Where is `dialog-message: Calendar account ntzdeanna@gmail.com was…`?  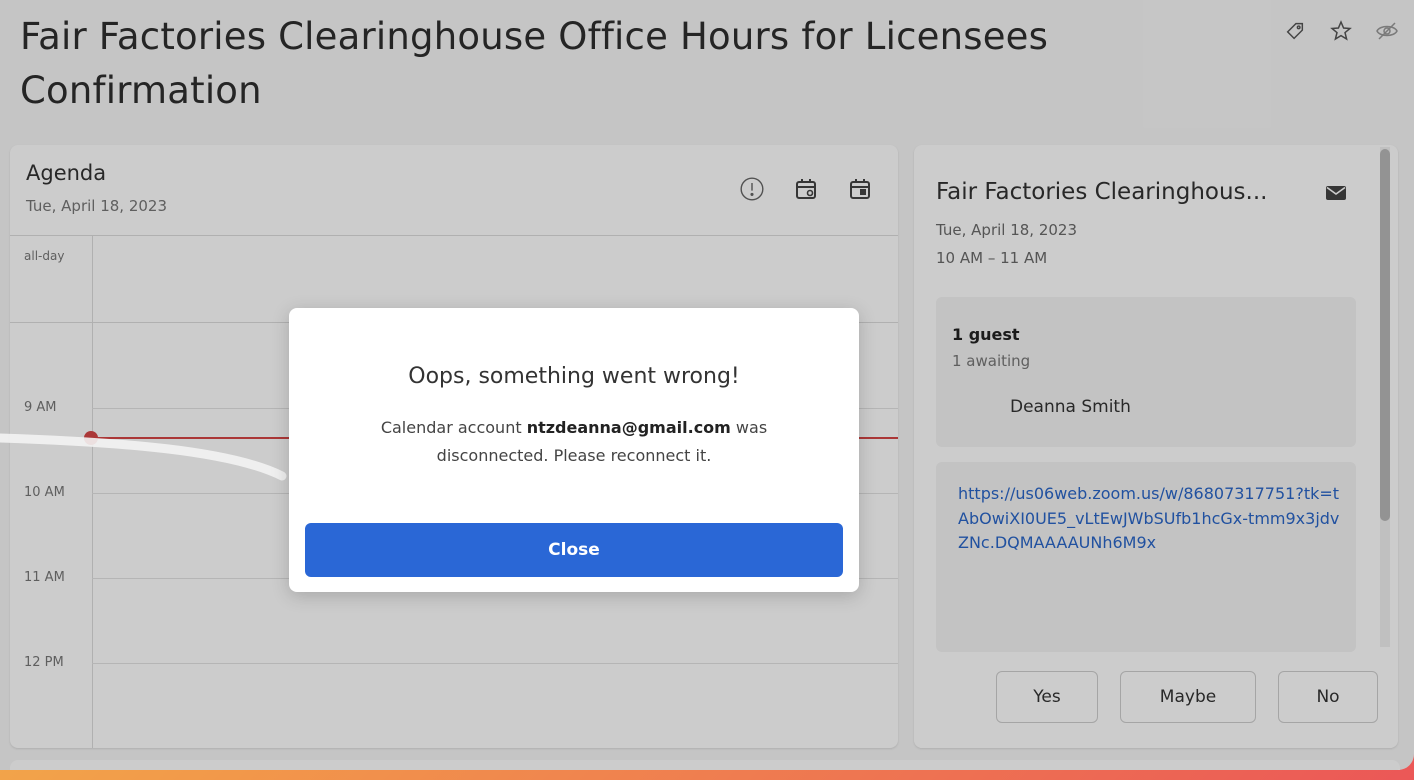 dialog-message: Calendar account ntzdeanna@gmail.com was… is located at coordinates (574, 442).